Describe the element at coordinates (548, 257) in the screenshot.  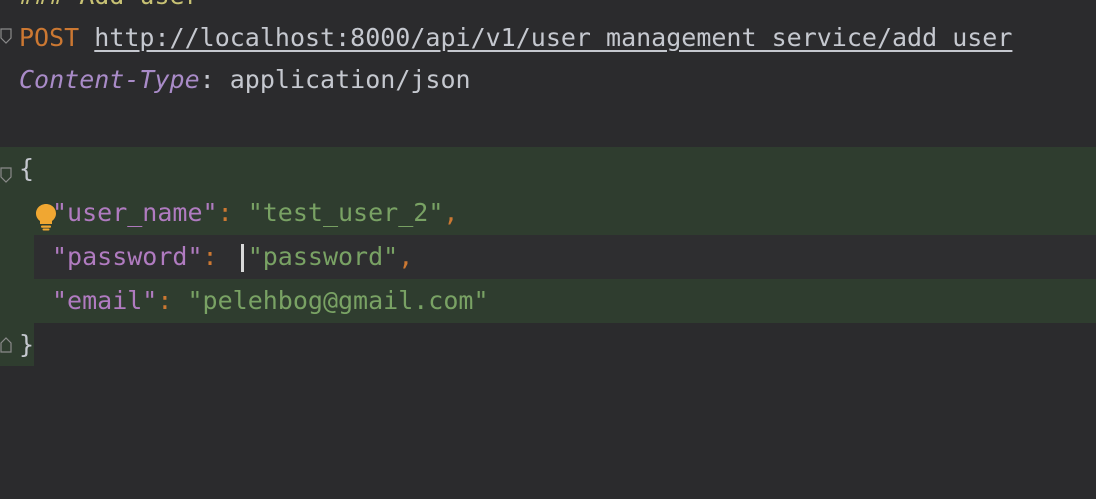
I see `editor-line-password: "password": "password",` at that location.